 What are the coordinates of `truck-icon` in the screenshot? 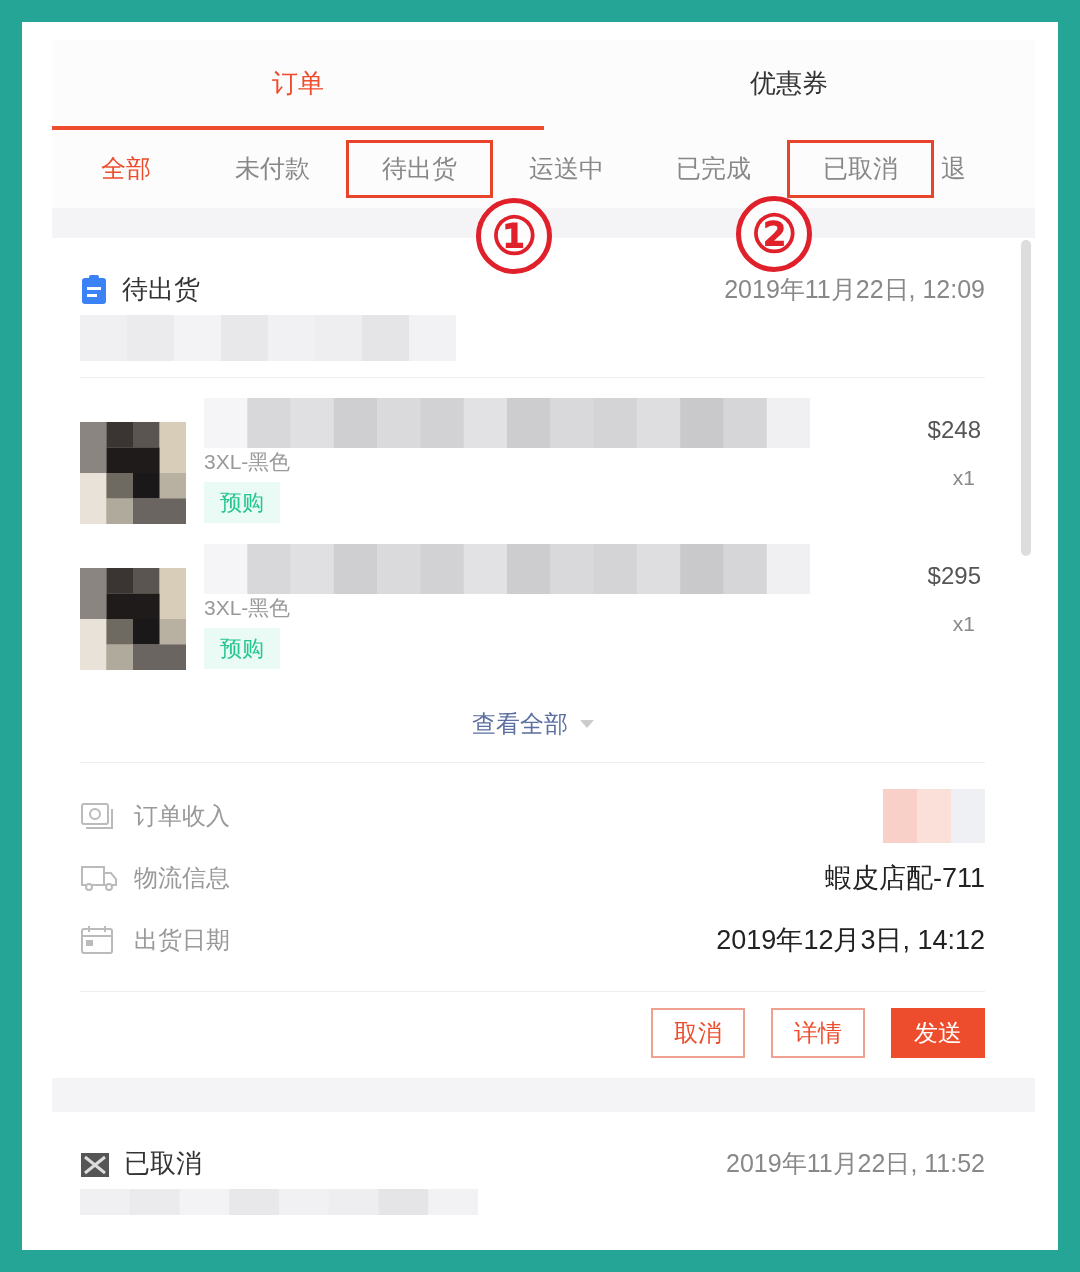 It's located at (99, 878).